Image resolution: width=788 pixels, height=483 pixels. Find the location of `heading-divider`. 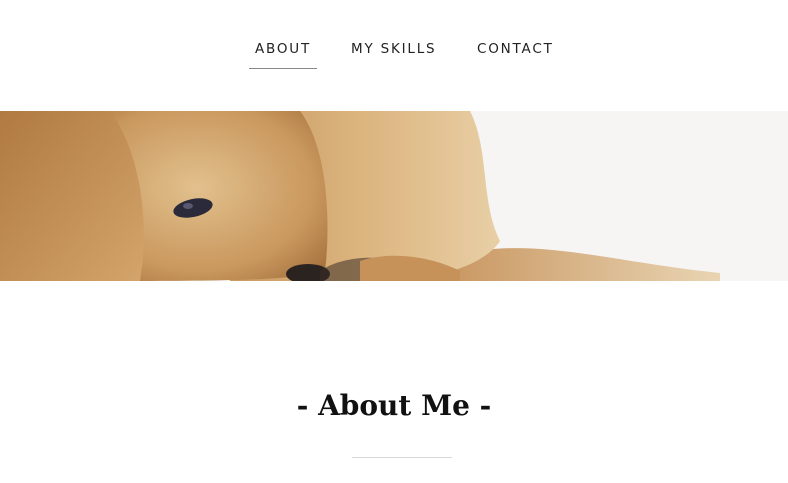

heading-divider is located at coordinates (402, 457).